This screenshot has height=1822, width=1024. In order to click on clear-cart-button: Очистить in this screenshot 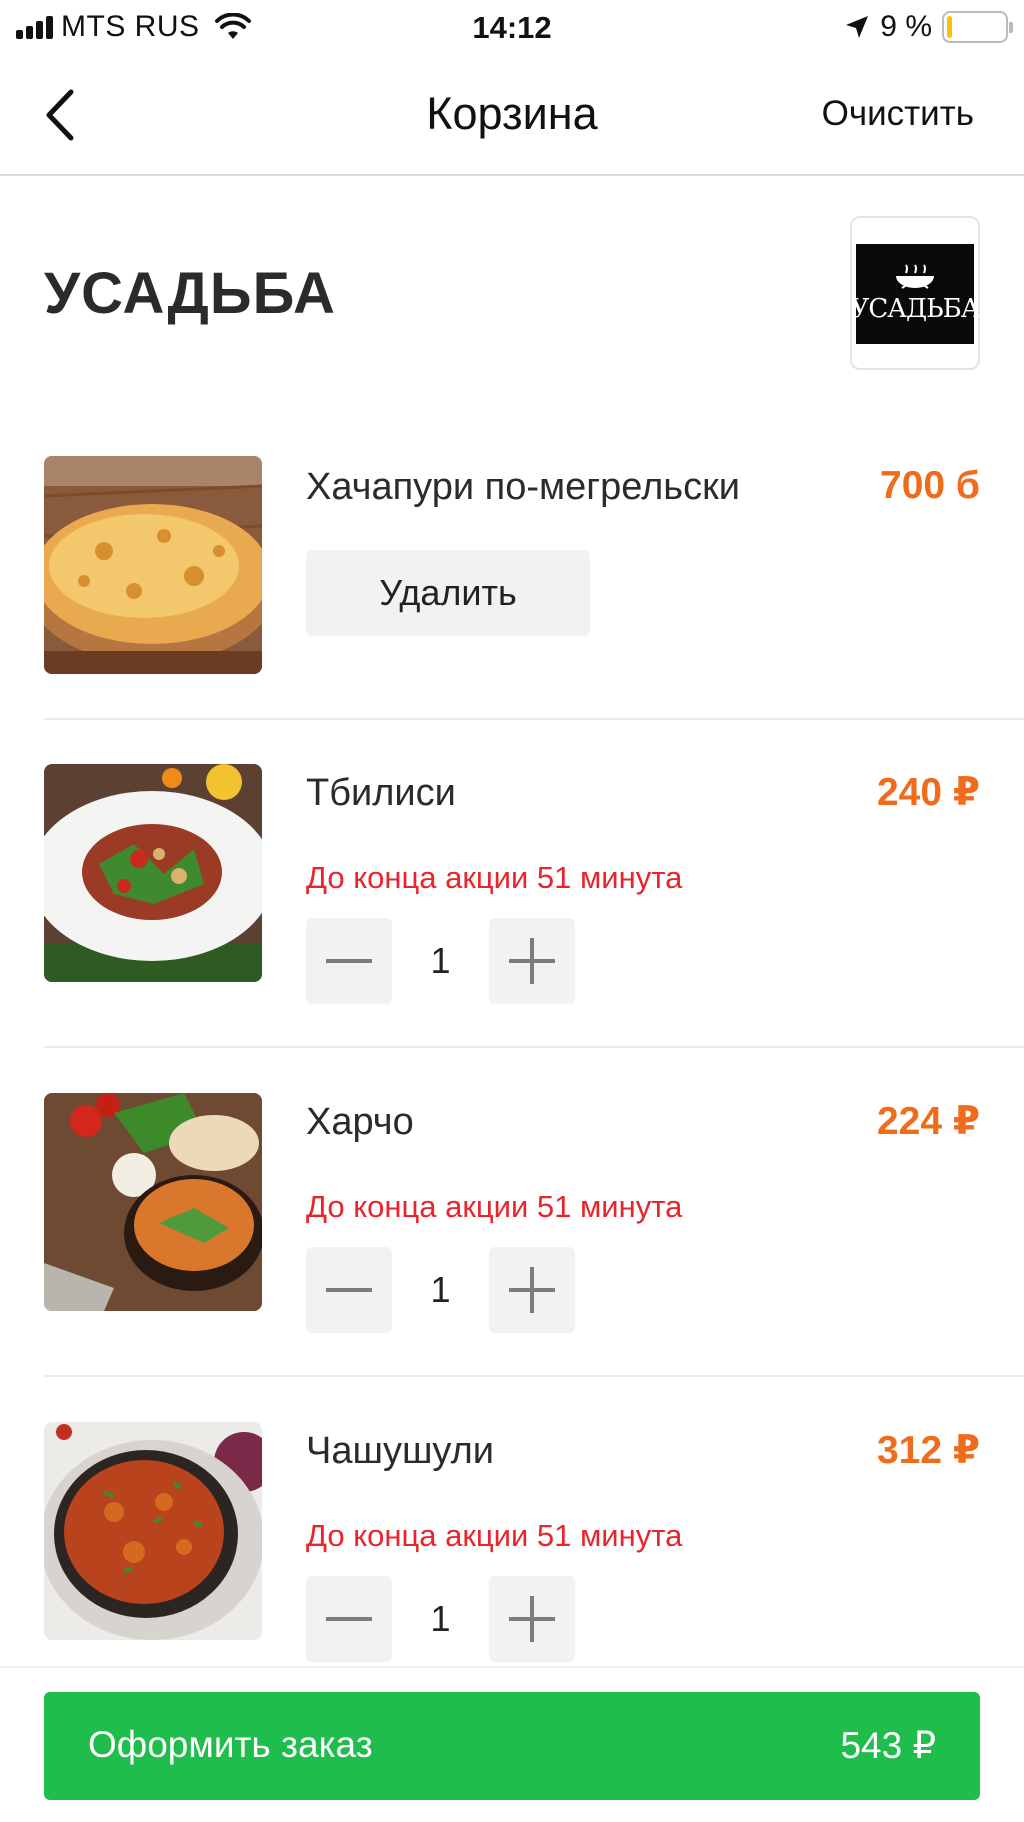, I will do `click(898, 114)`.